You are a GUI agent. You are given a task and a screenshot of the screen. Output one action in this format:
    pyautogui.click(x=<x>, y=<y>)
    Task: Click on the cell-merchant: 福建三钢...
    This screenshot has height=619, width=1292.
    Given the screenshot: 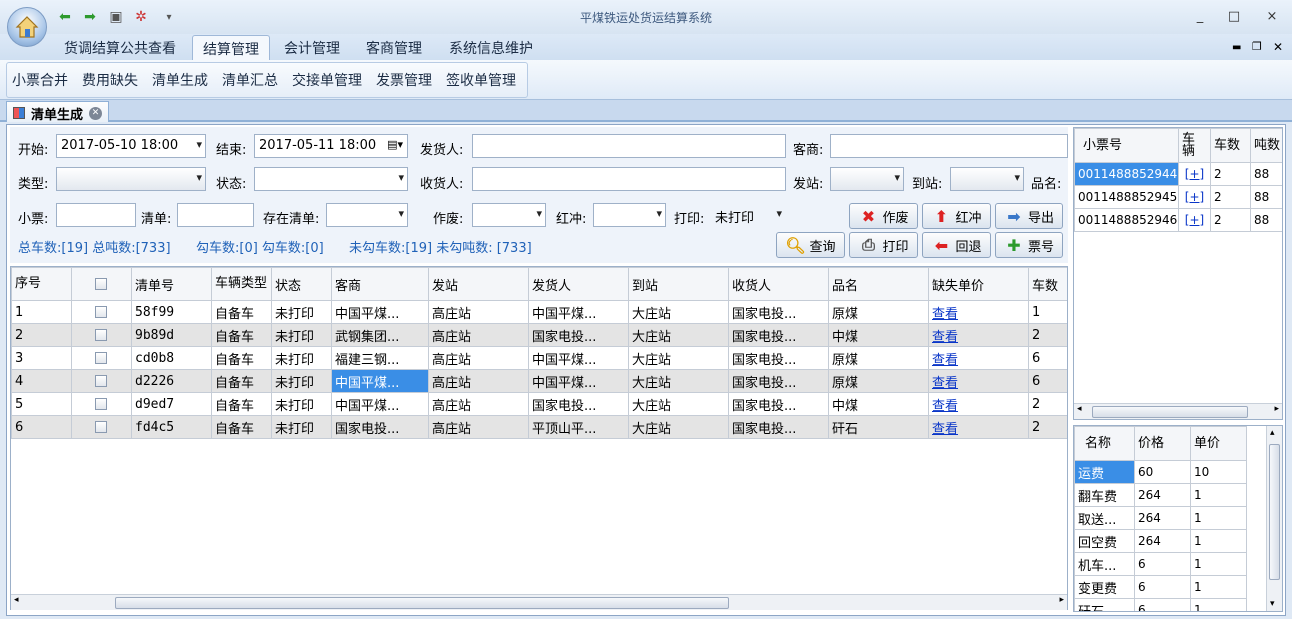 What is the action you would take?
    pyautogui.click(x=380, y=358)
    